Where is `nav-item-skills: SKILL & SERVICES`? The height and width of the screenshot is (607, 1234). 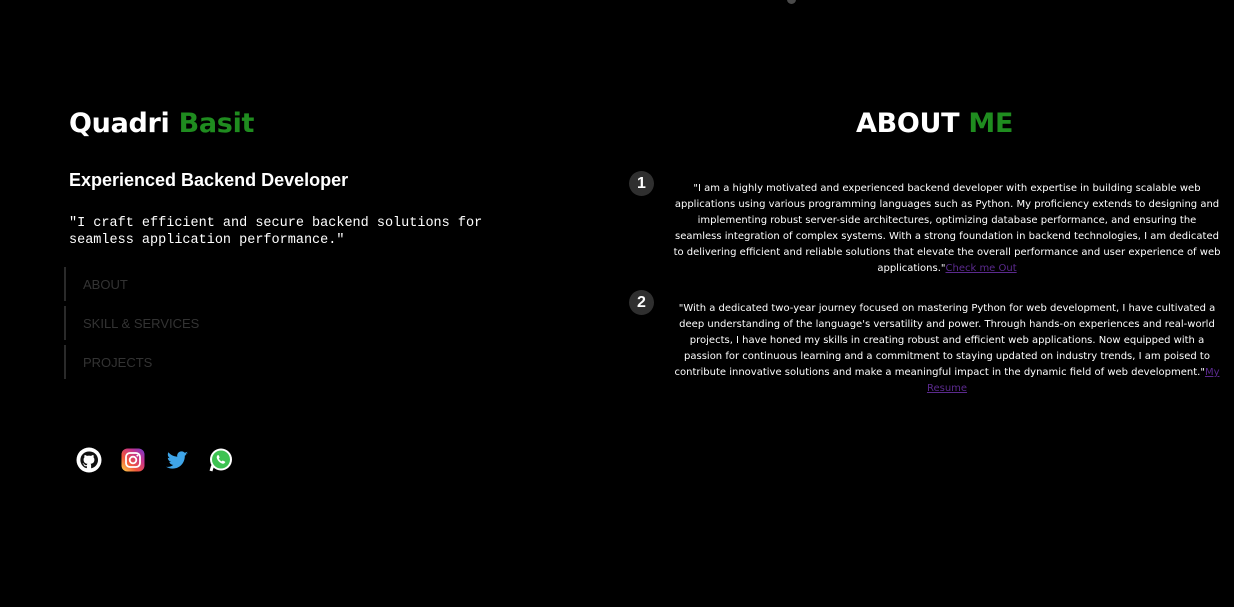 nav-item-skills: SKILL & SERVICES is located at coordinates (131, 323).